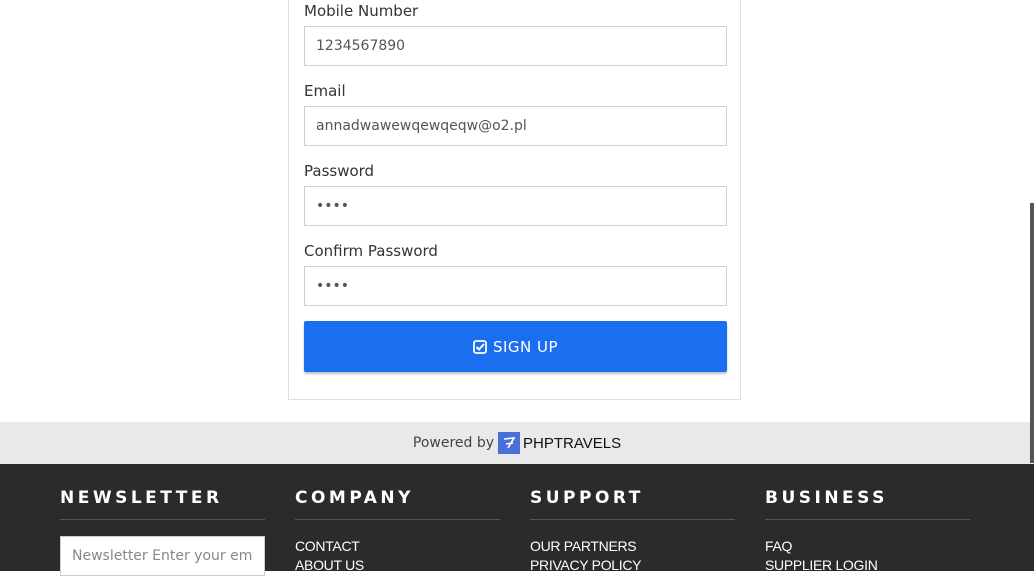 This screenshot has width=1034, height=576. I want to click on confirm-password-input, so click(515, 286).